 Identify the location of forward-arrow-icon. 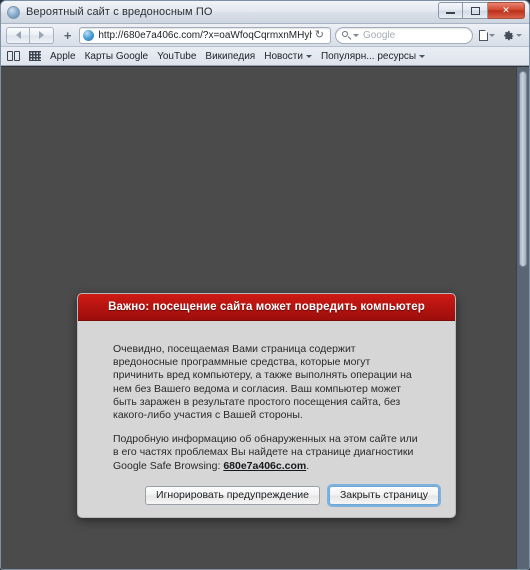
(41, 35).